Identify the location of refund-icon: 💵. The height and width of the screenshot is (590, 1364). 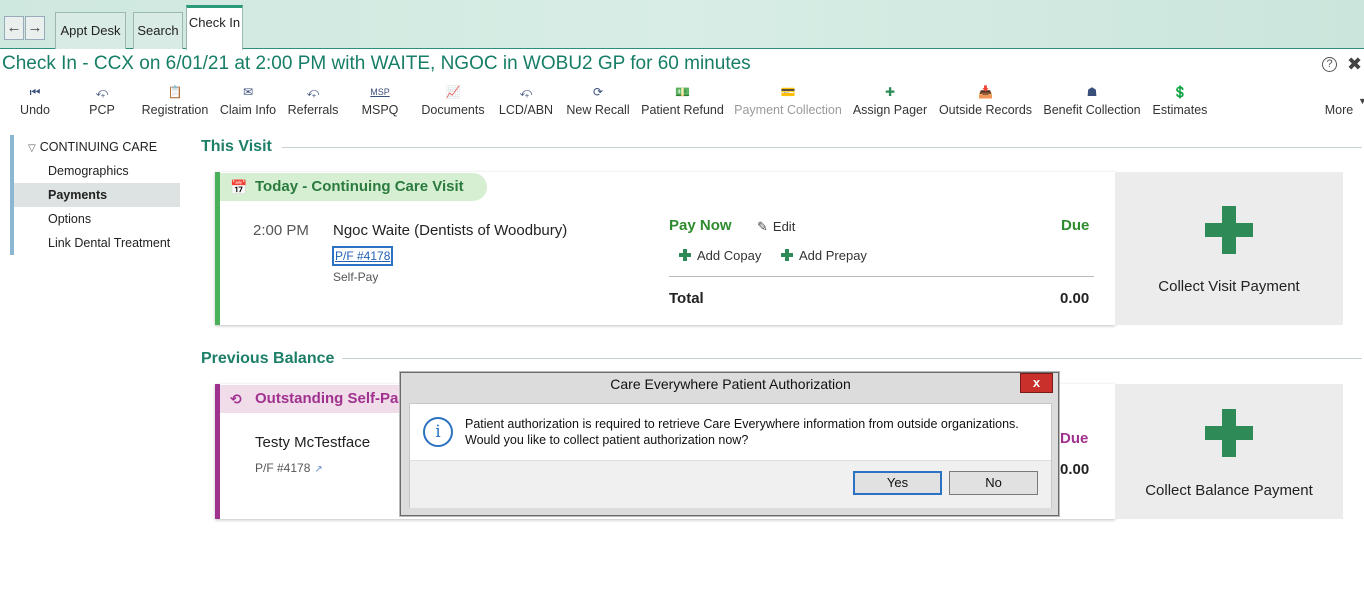
(682, 92).